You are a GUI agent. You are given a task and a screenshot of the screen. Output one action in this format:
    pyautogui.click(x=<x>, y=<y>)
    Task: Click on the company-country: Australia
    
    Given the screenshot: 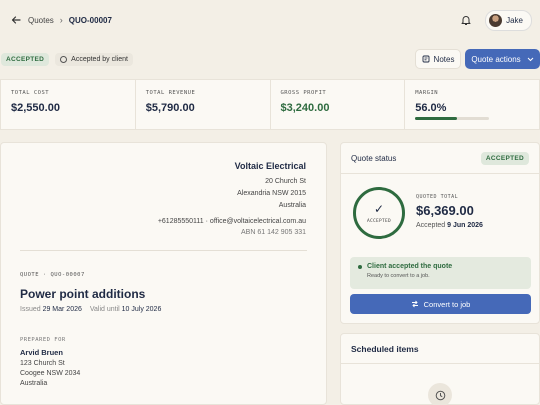 What is the action you would take?
    pyautogui.click(x=292, y=205)
    